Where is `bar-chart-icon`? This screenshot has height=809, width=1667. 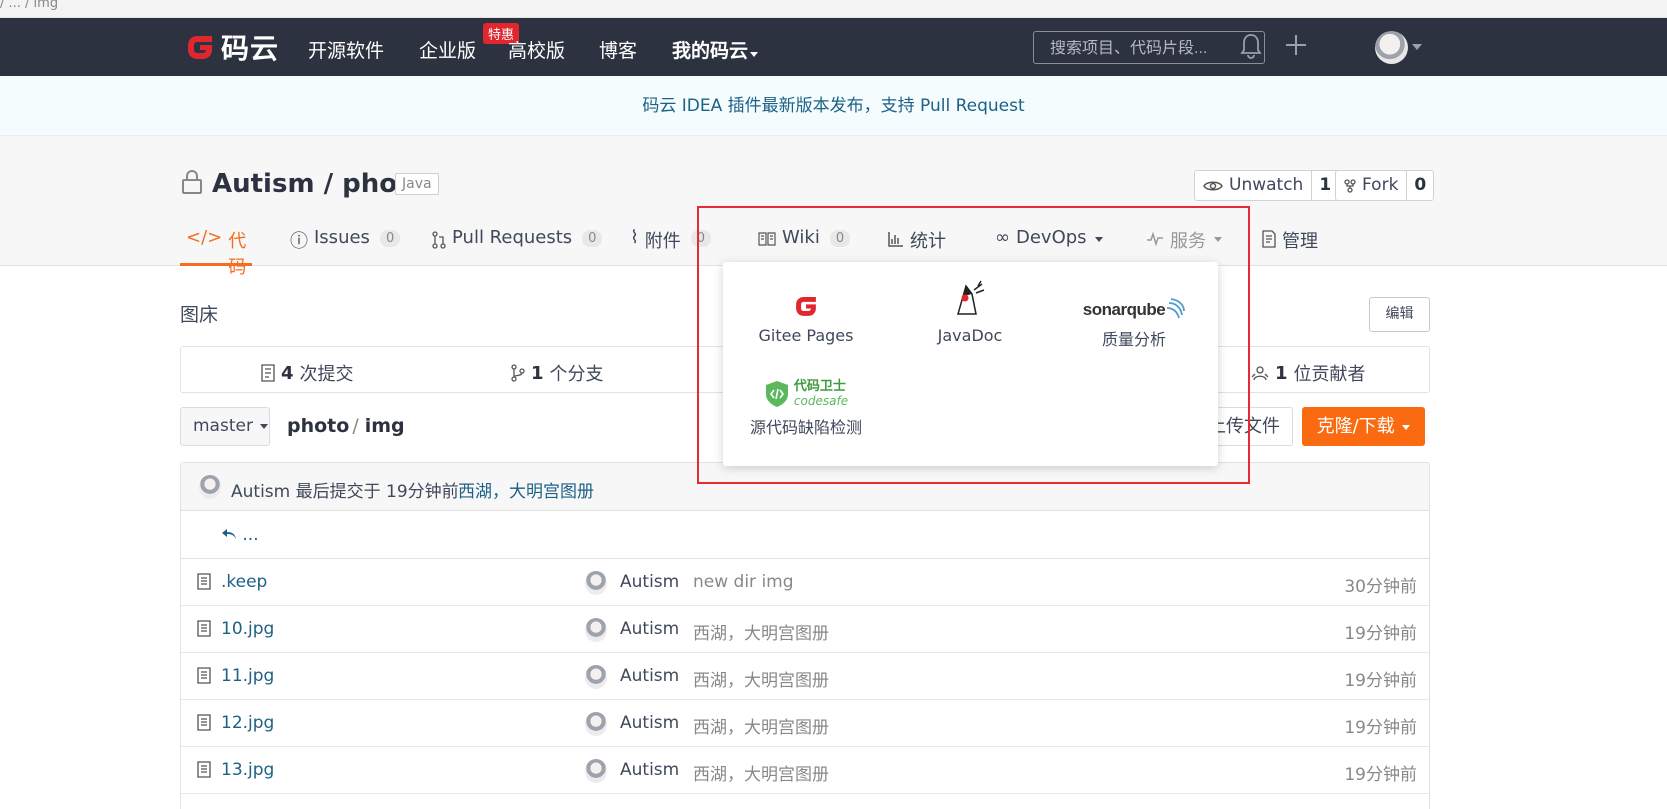
bar-chart-icon is located at coordinates (895, 239).